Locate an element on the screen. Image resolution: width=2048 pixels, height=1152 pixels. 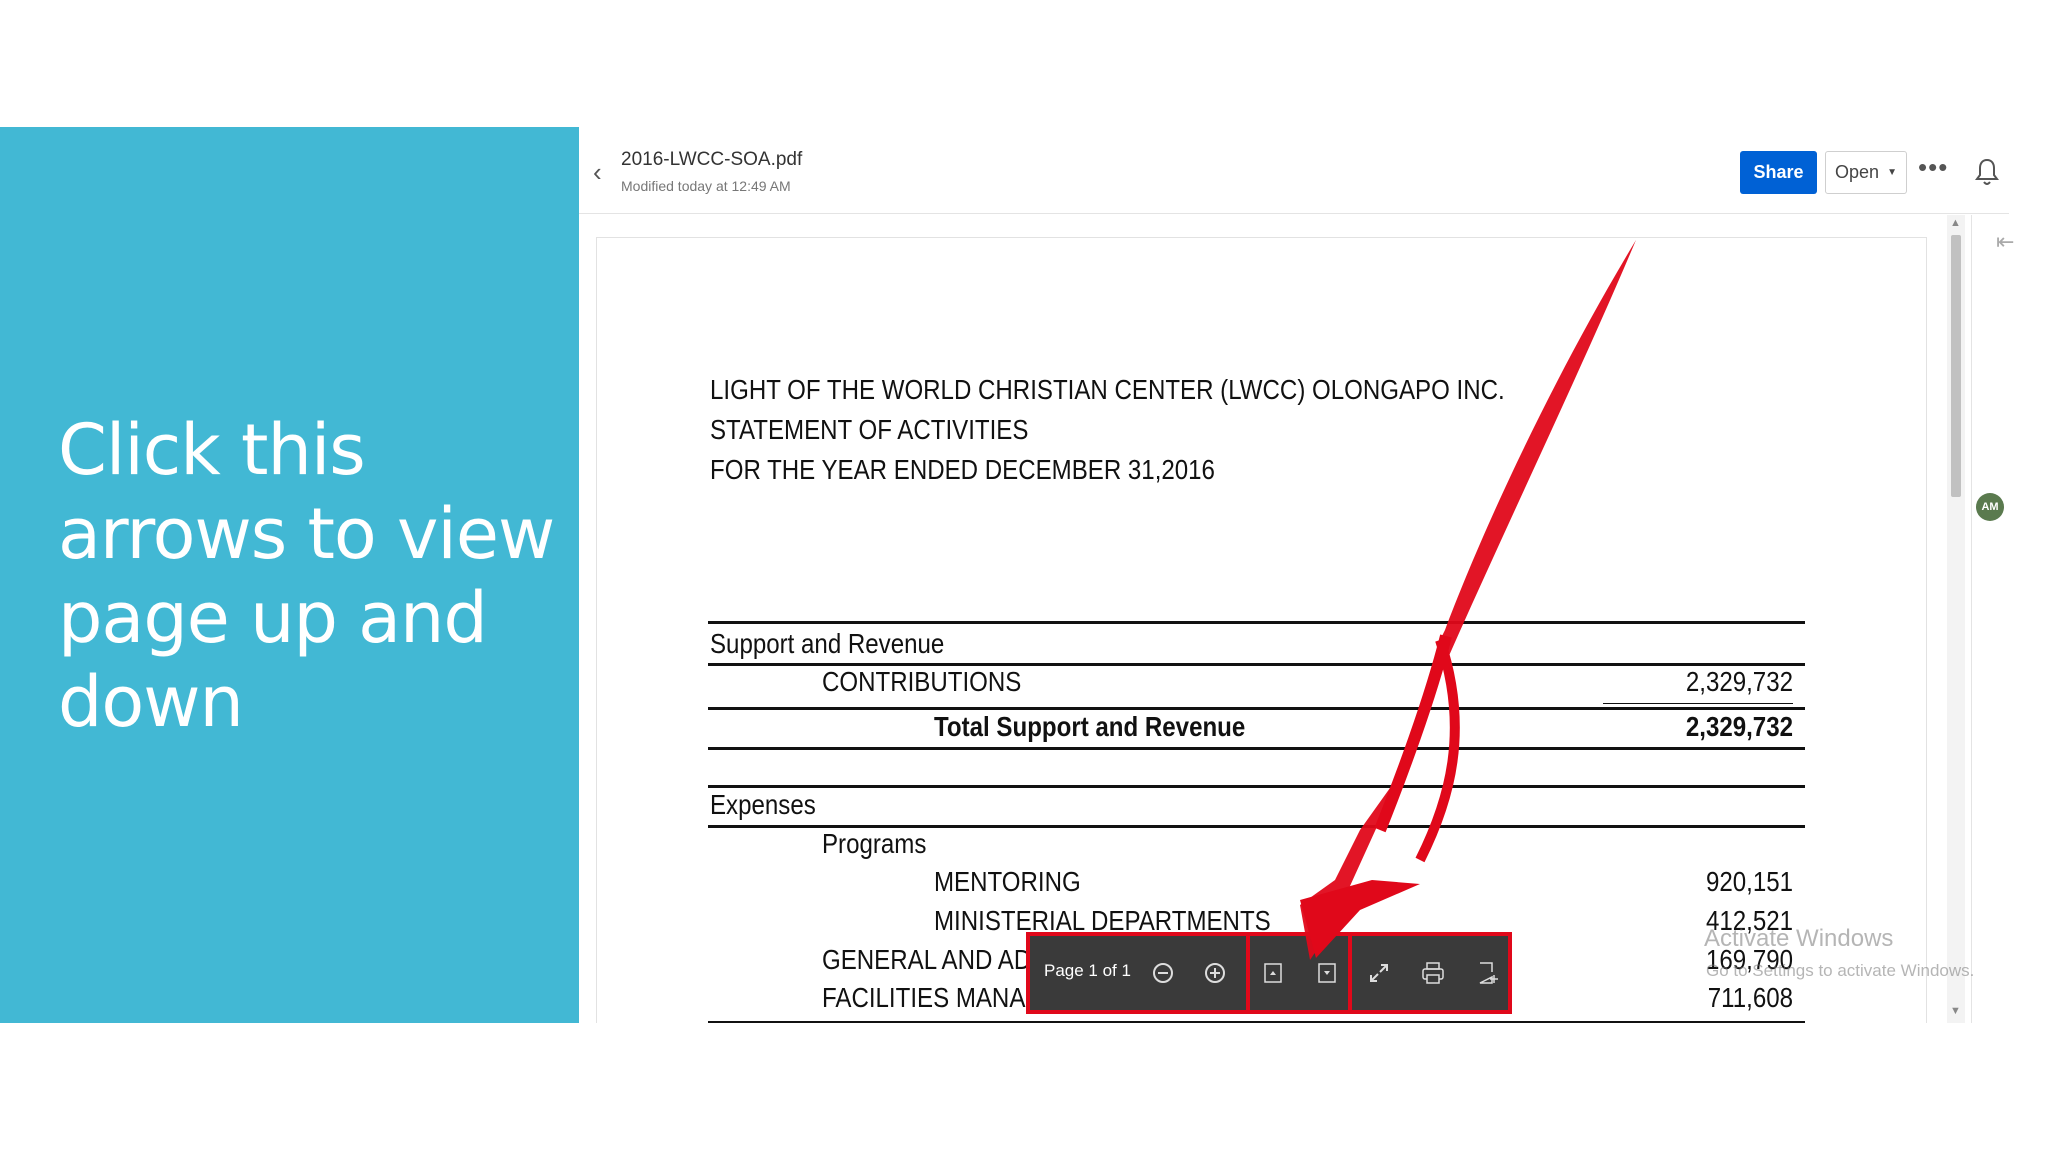
slide-top-margin is located at coordinates (1024, 63).